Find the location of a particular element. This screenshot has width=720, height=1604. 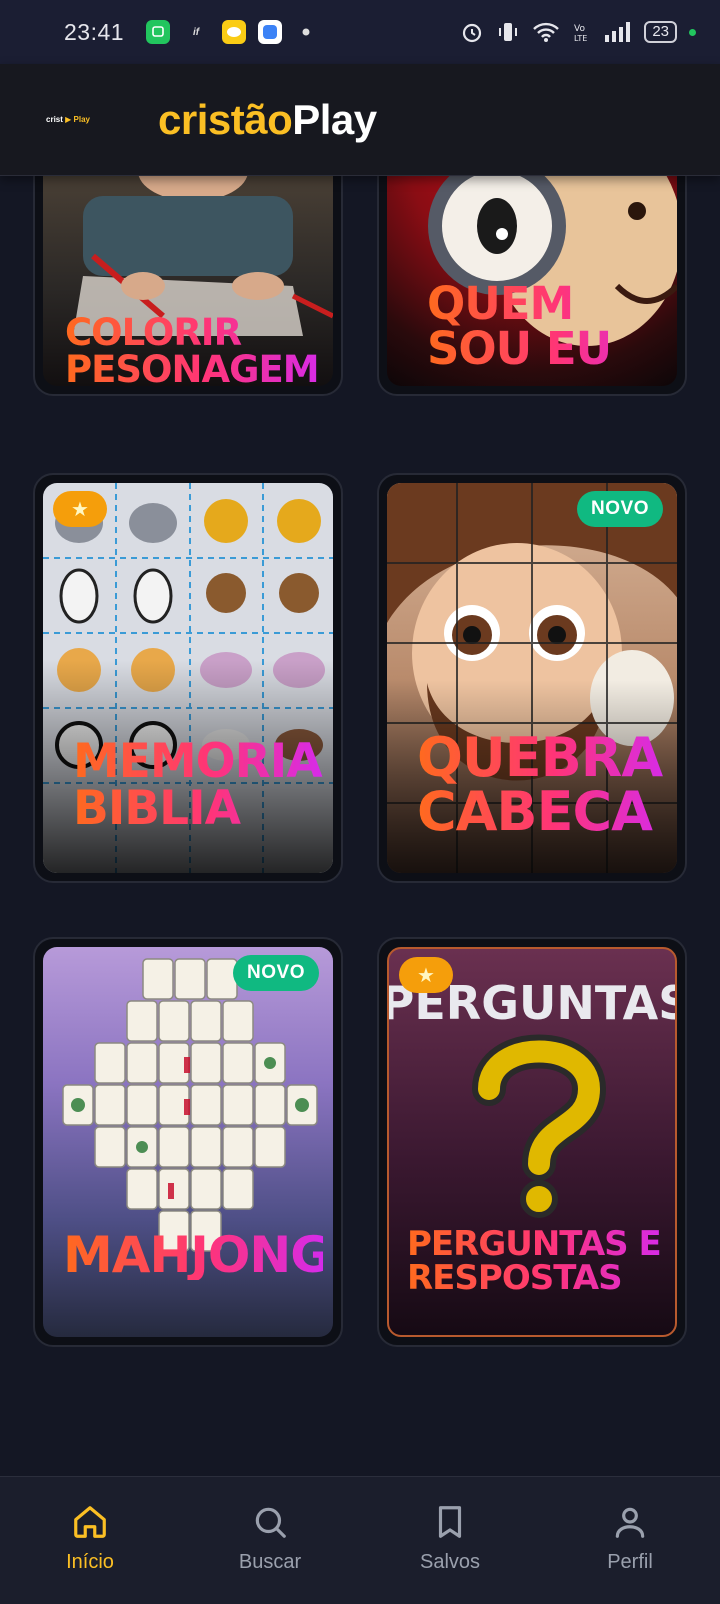

card-title-line: CABECA is located at coordinates (534, 811).